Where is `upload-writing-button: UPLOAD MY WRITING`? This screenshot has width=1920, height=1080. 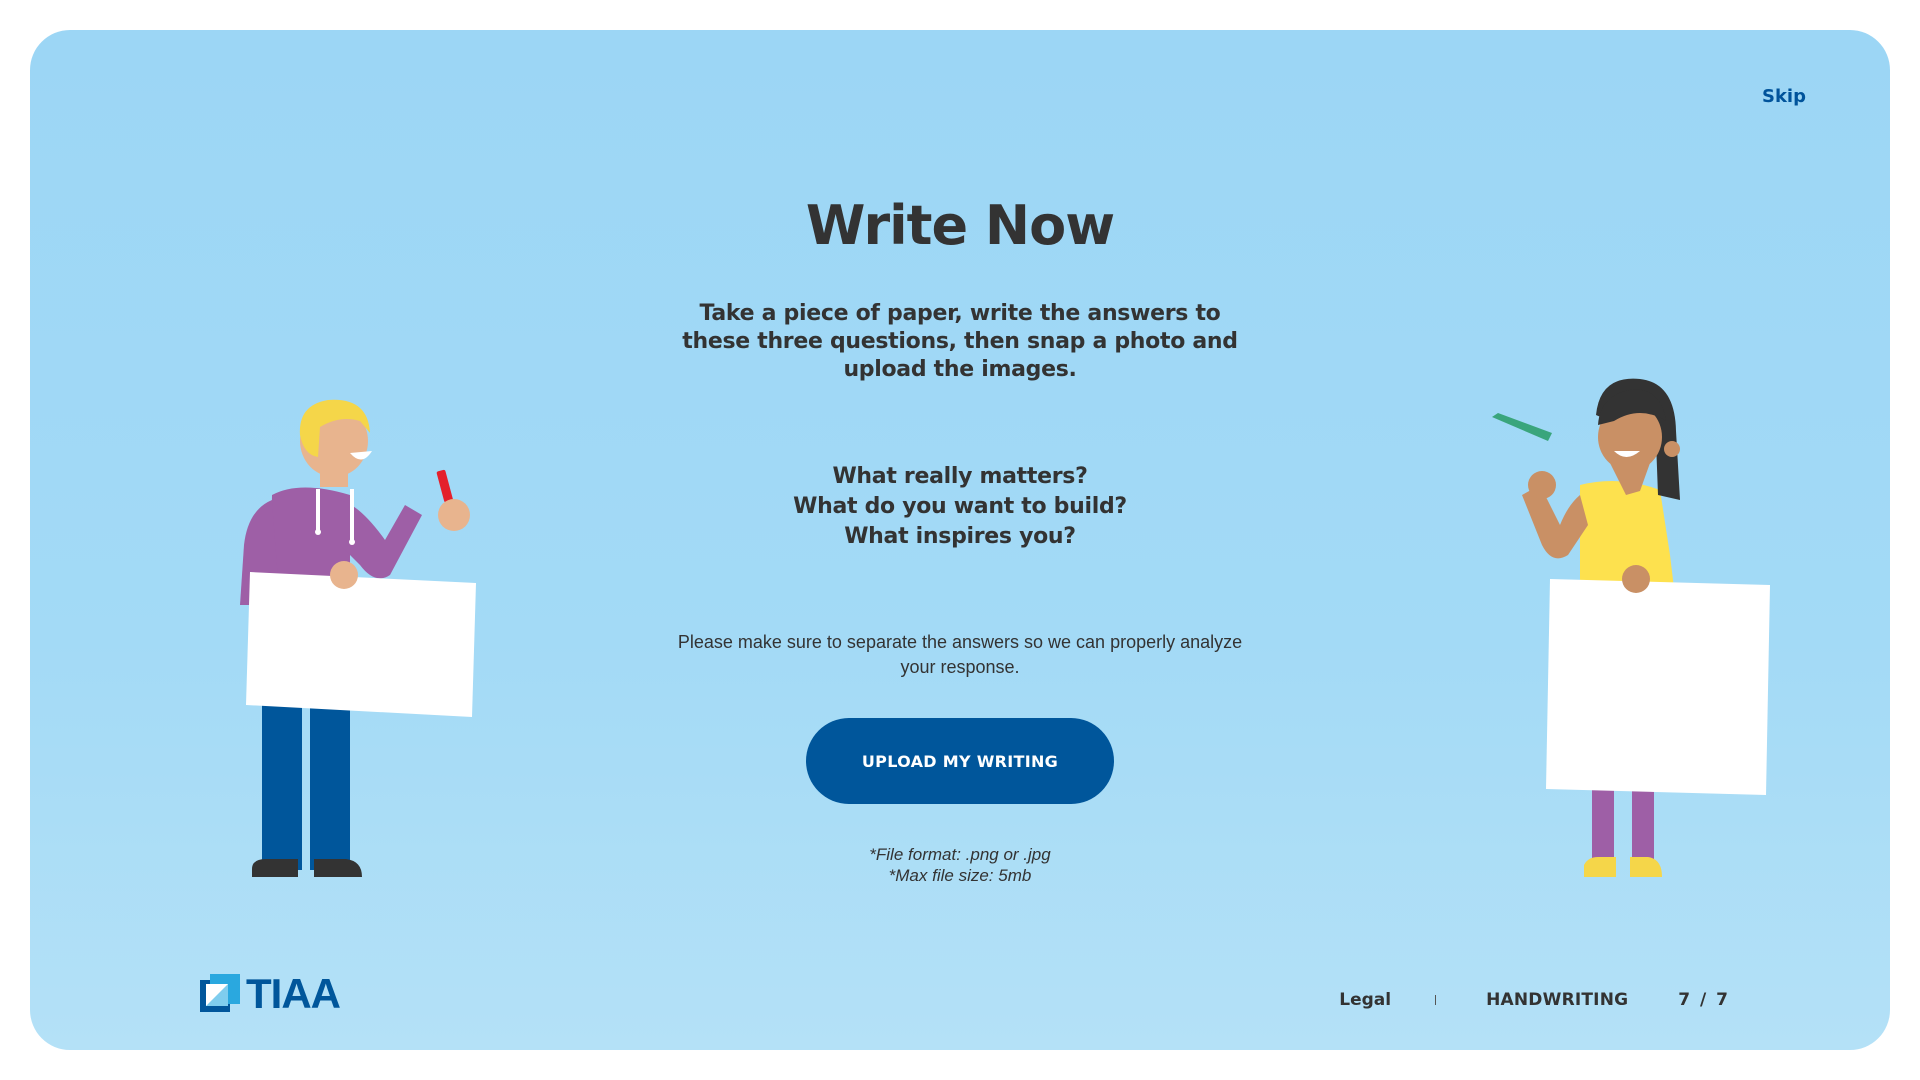
upload-writing-button: UPLOAD MY WRITING is located at coordinates (960, 761).